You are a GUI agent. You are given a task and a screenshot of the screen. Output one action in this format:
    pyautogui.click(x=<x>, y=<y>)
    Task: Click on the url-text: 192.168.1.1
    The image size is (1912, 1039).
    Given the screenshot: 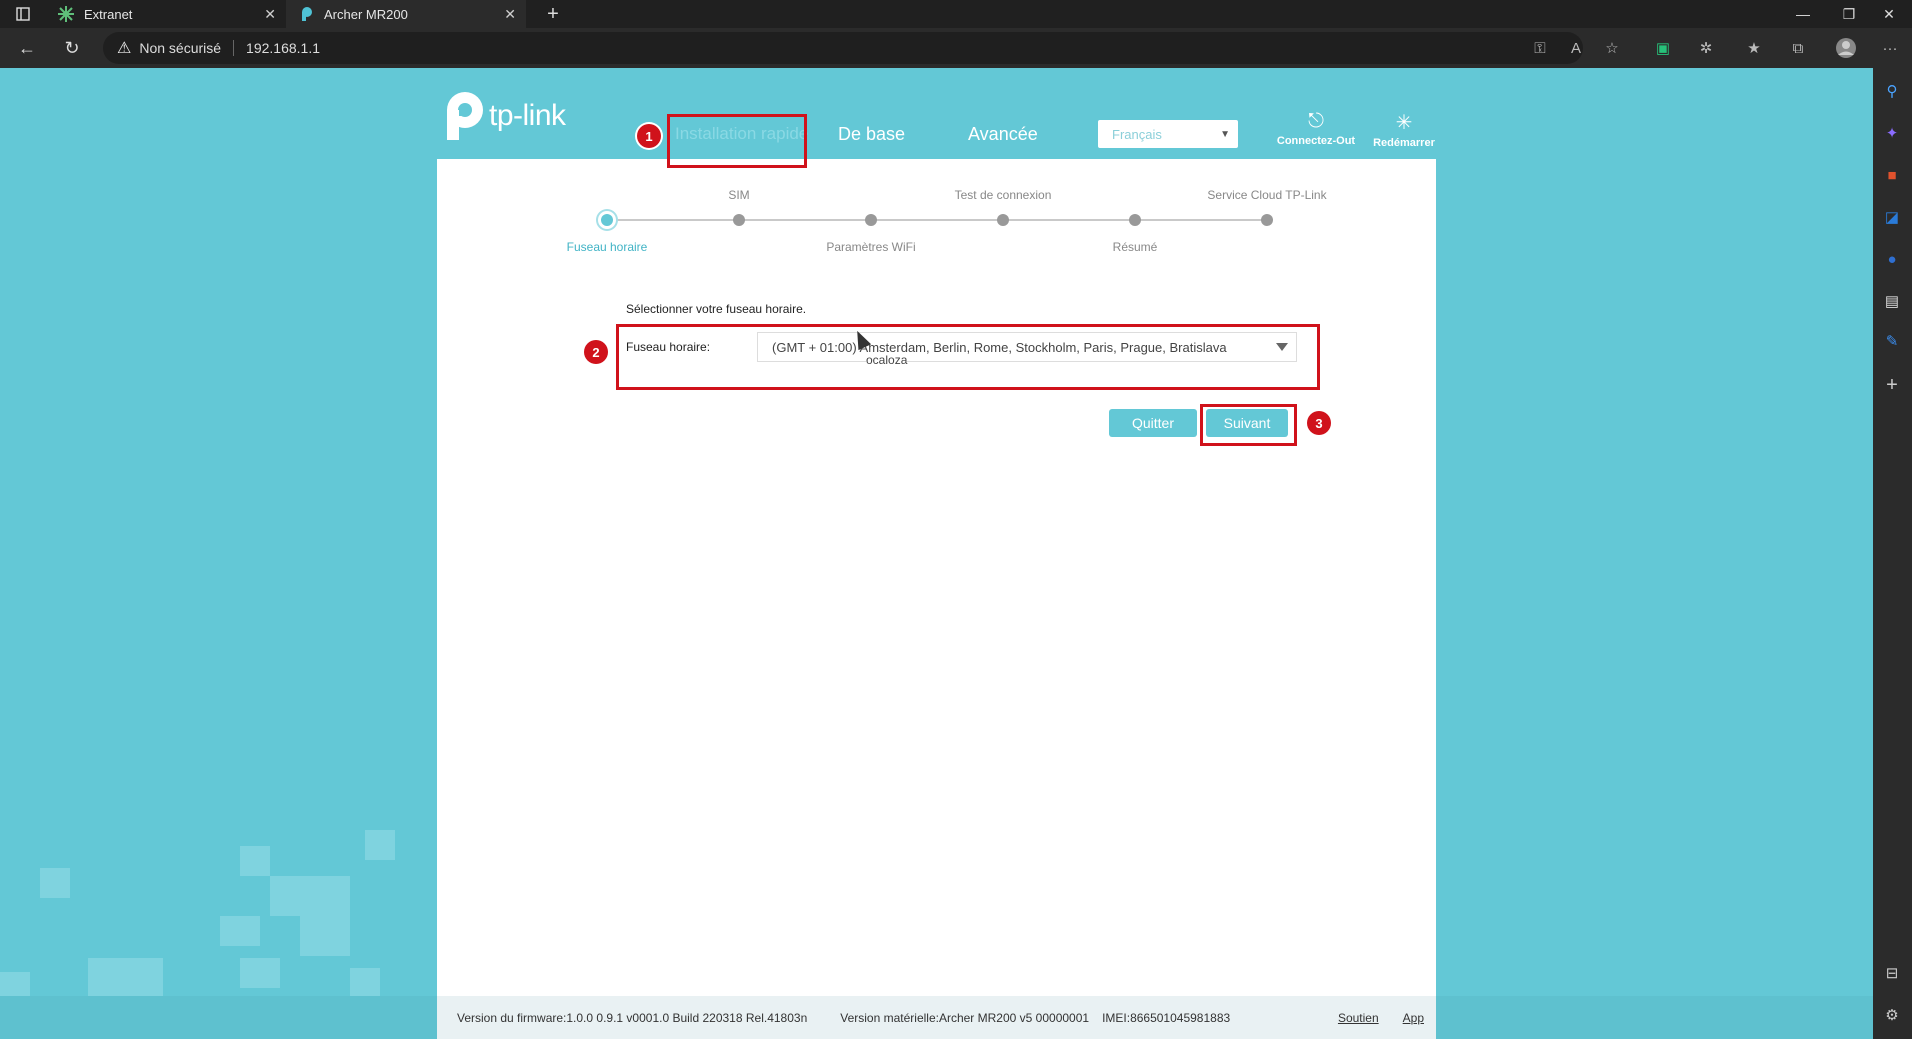 What is the action you would take?
    pyautogui.click(x=283, y=48)
    